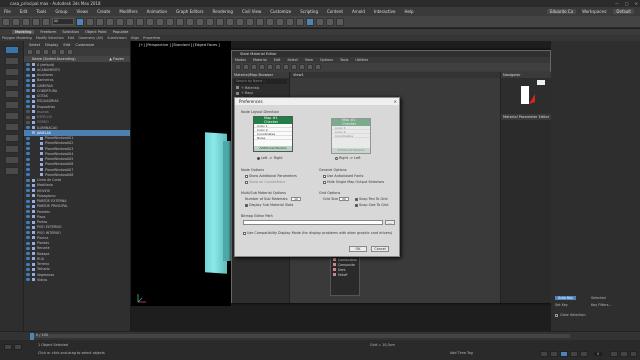 Image resolution: width=640 pixels, height=360 pixels. What do you see at coordinates (277, 60) in the screenshot?
I see `slate-menu-edit: Edit` at bounding box center [277, 60].